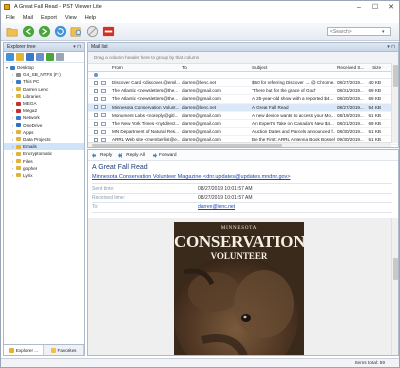 The image size is (400, 368). I want to click on open-folder-icon, so click(11, 32).